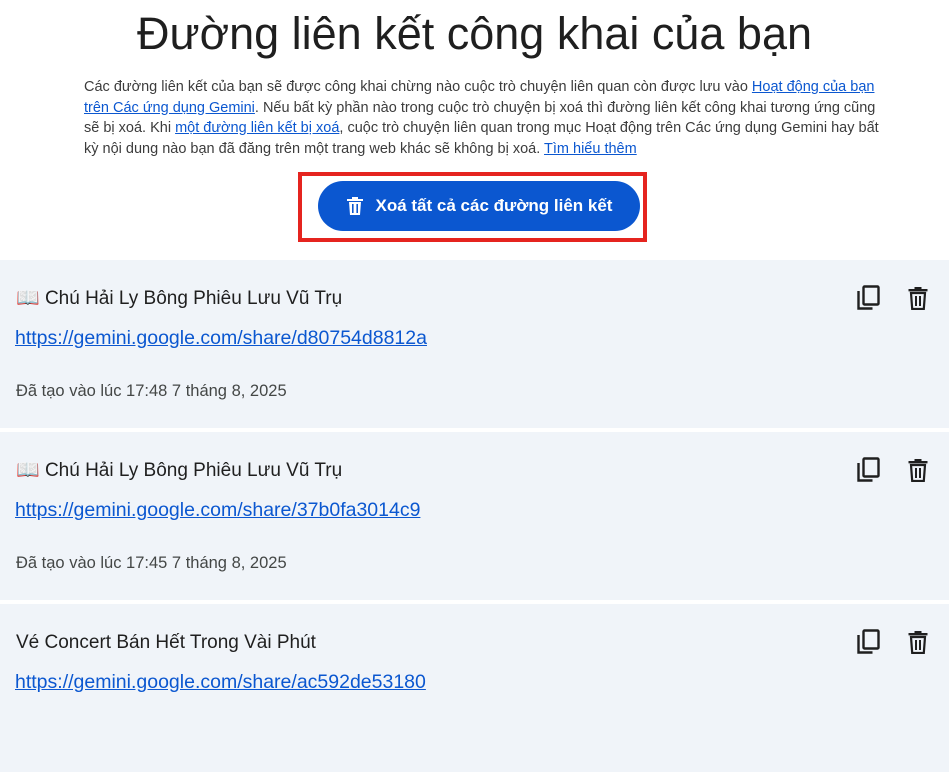 The height and width of the screenshot is (776, 949). What do you see at coordinates (474, 33) in the screenshot?
I see `page-title: Đường liên kết công khai của bạn` at bounding box center [474, 33].